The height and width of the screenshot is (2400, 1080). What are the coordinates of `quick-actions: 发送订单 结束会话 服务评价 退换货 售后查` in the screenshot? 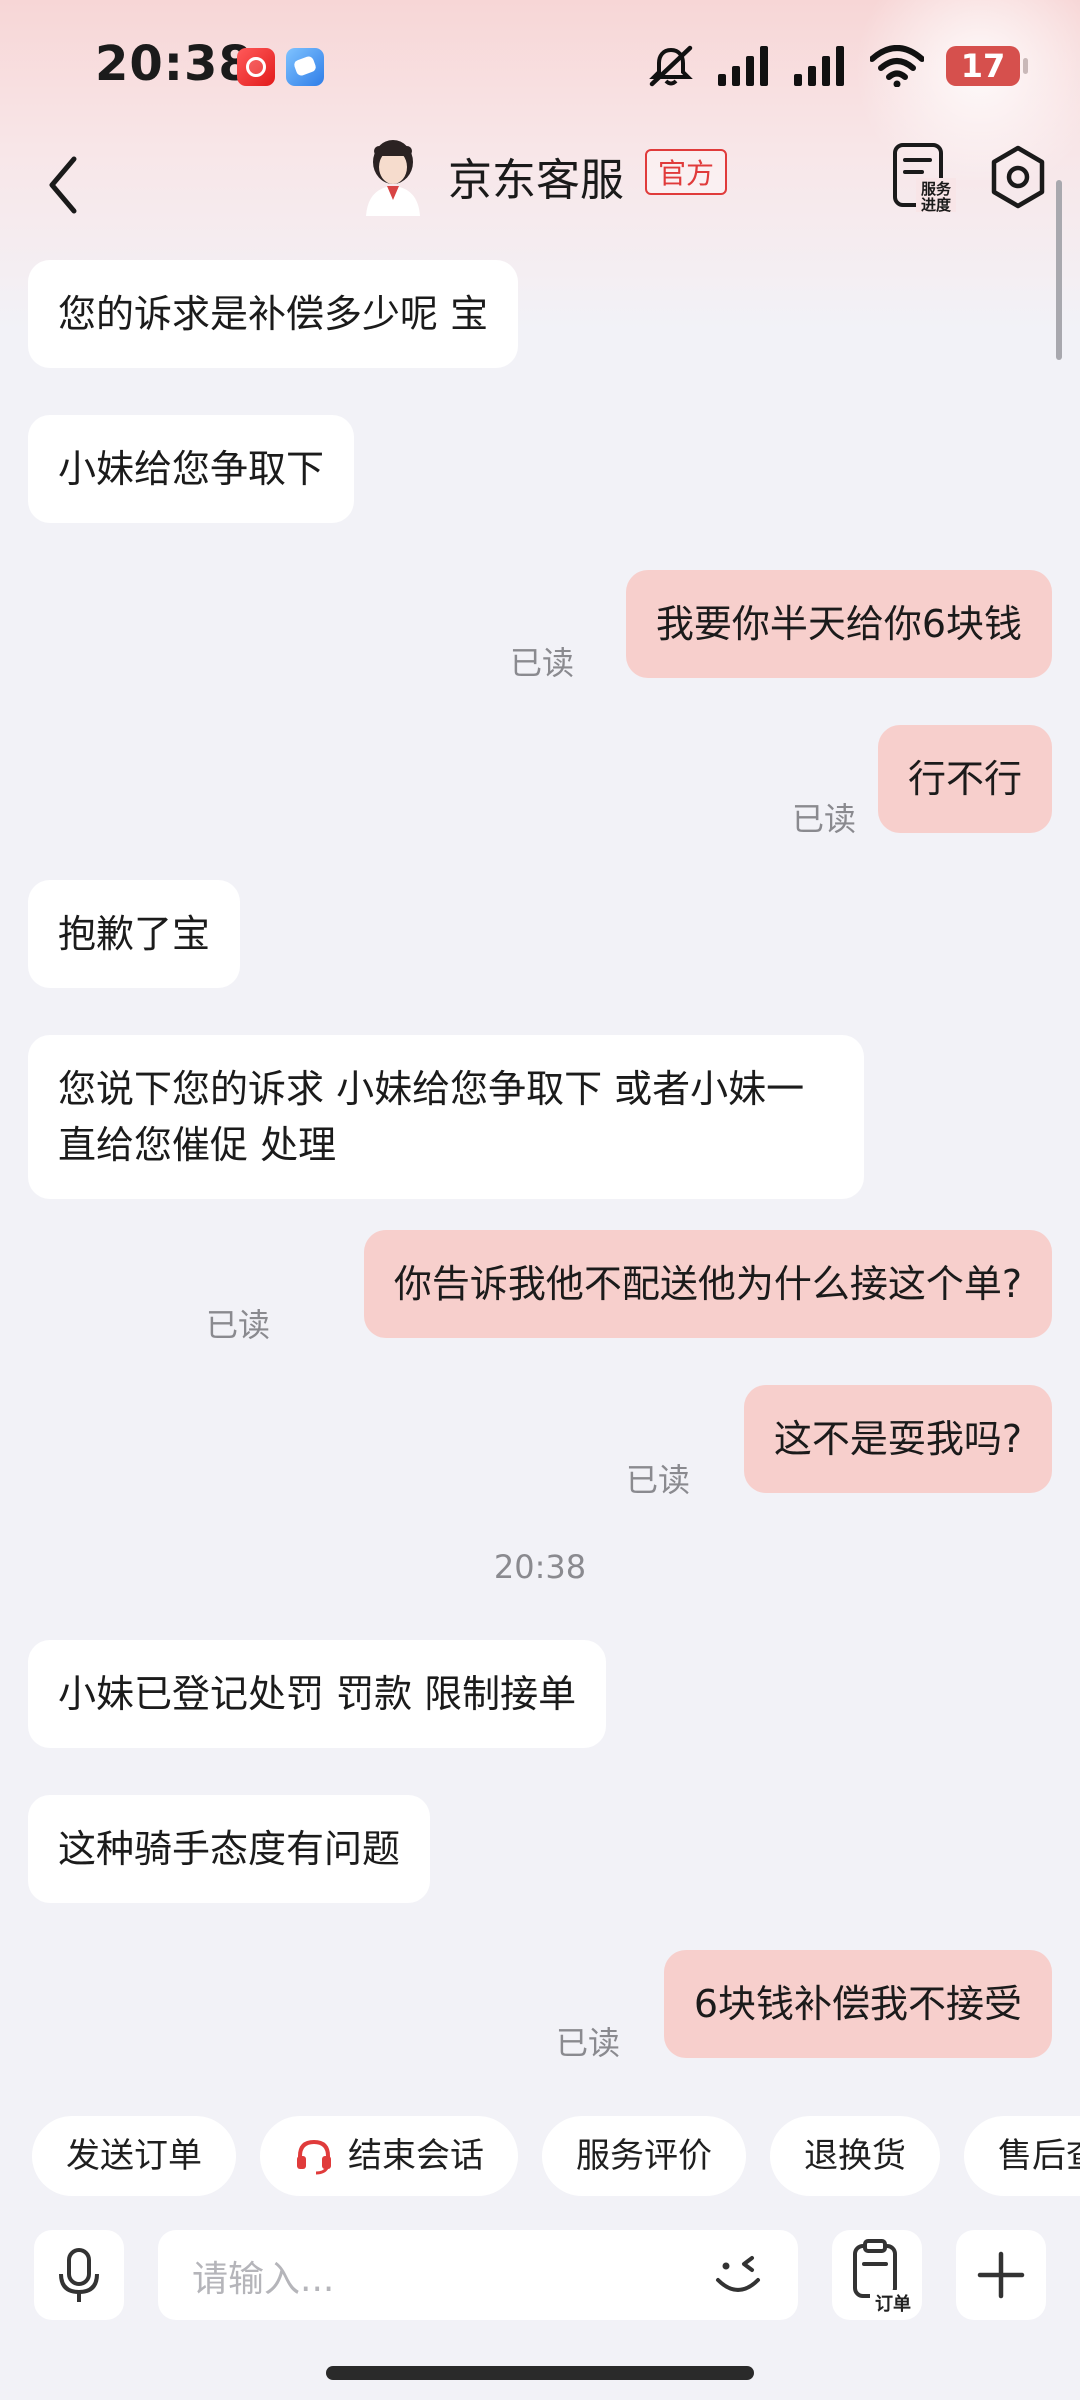 It's located at (556, 2156).